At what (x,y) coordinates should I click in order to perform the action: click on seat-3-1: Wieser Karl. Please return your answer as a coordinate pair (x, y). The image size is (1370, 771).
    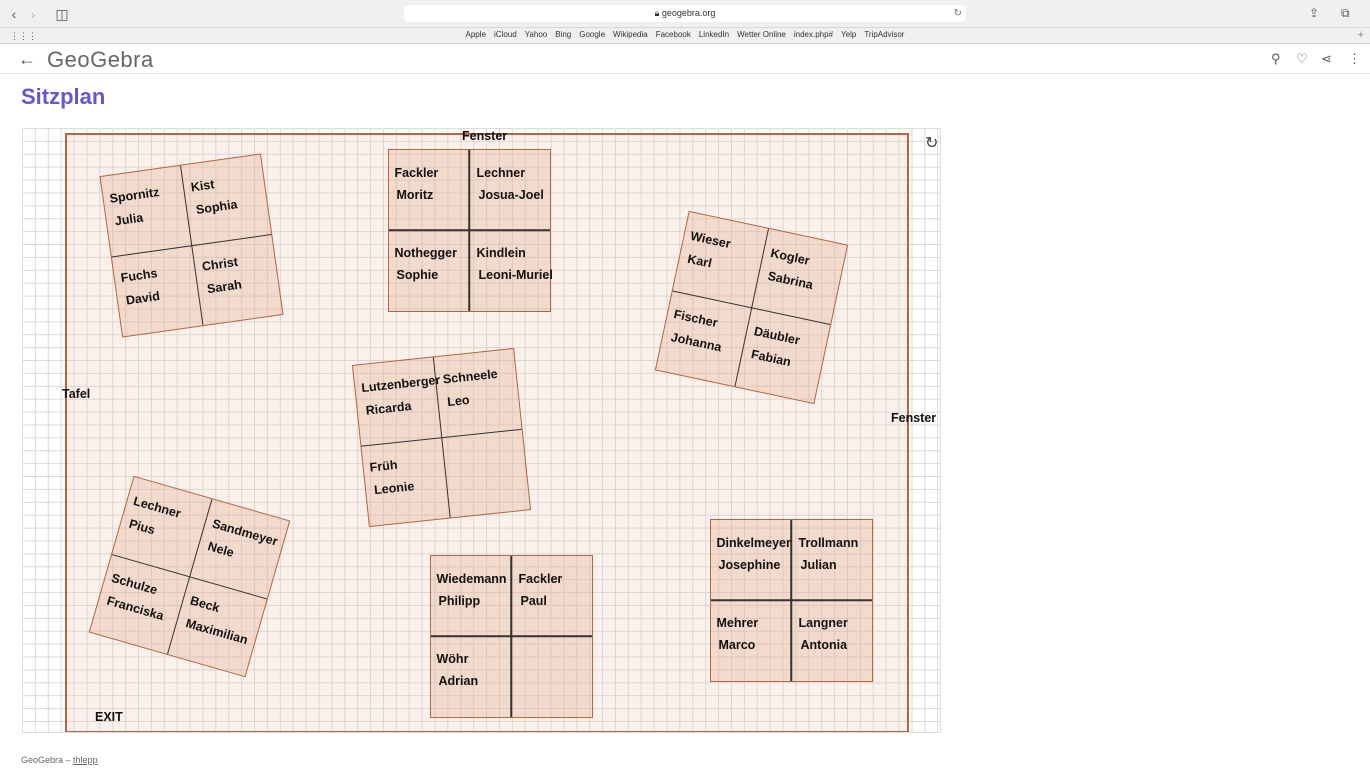
    Looking at the image, I should click on (707, 251).